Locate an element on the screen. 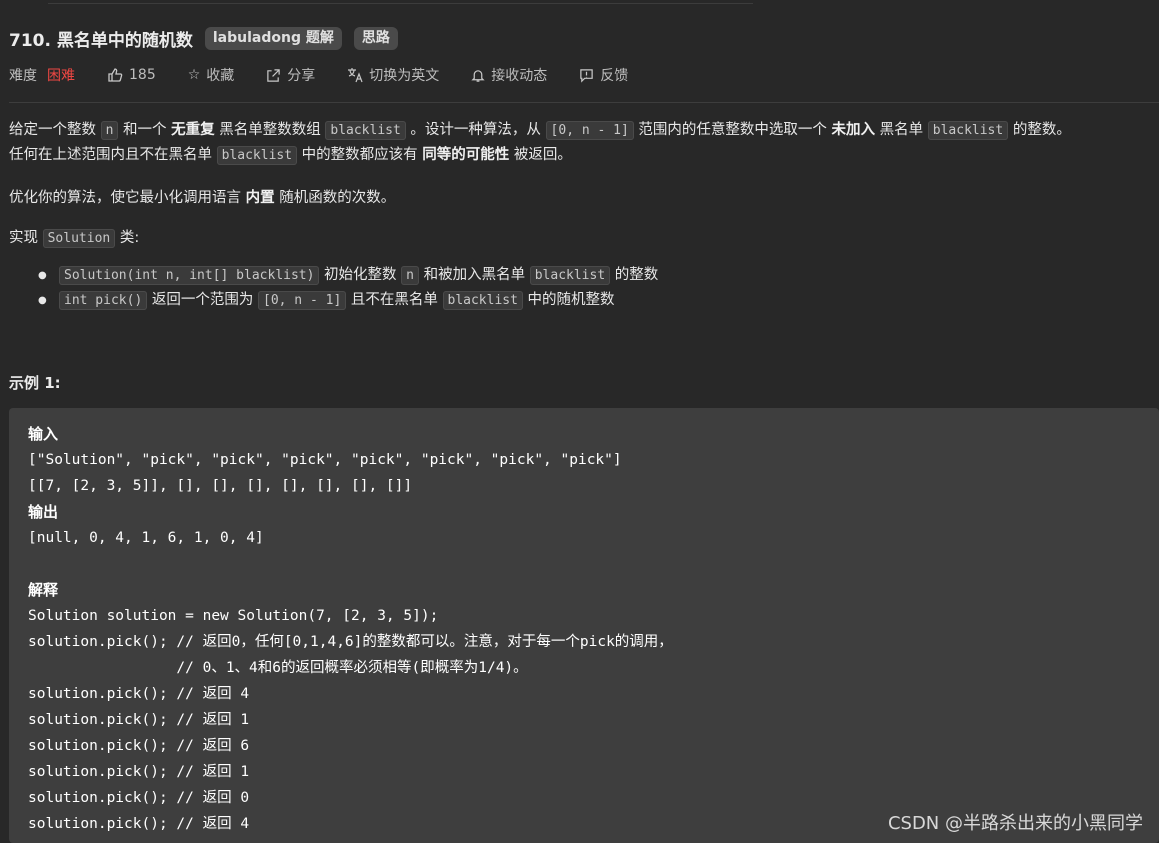 The image size is (1159, 843). title-row: 710. 黑名单中的随机数 labuladong 题解 思路 is located at coordinates (203, 38).